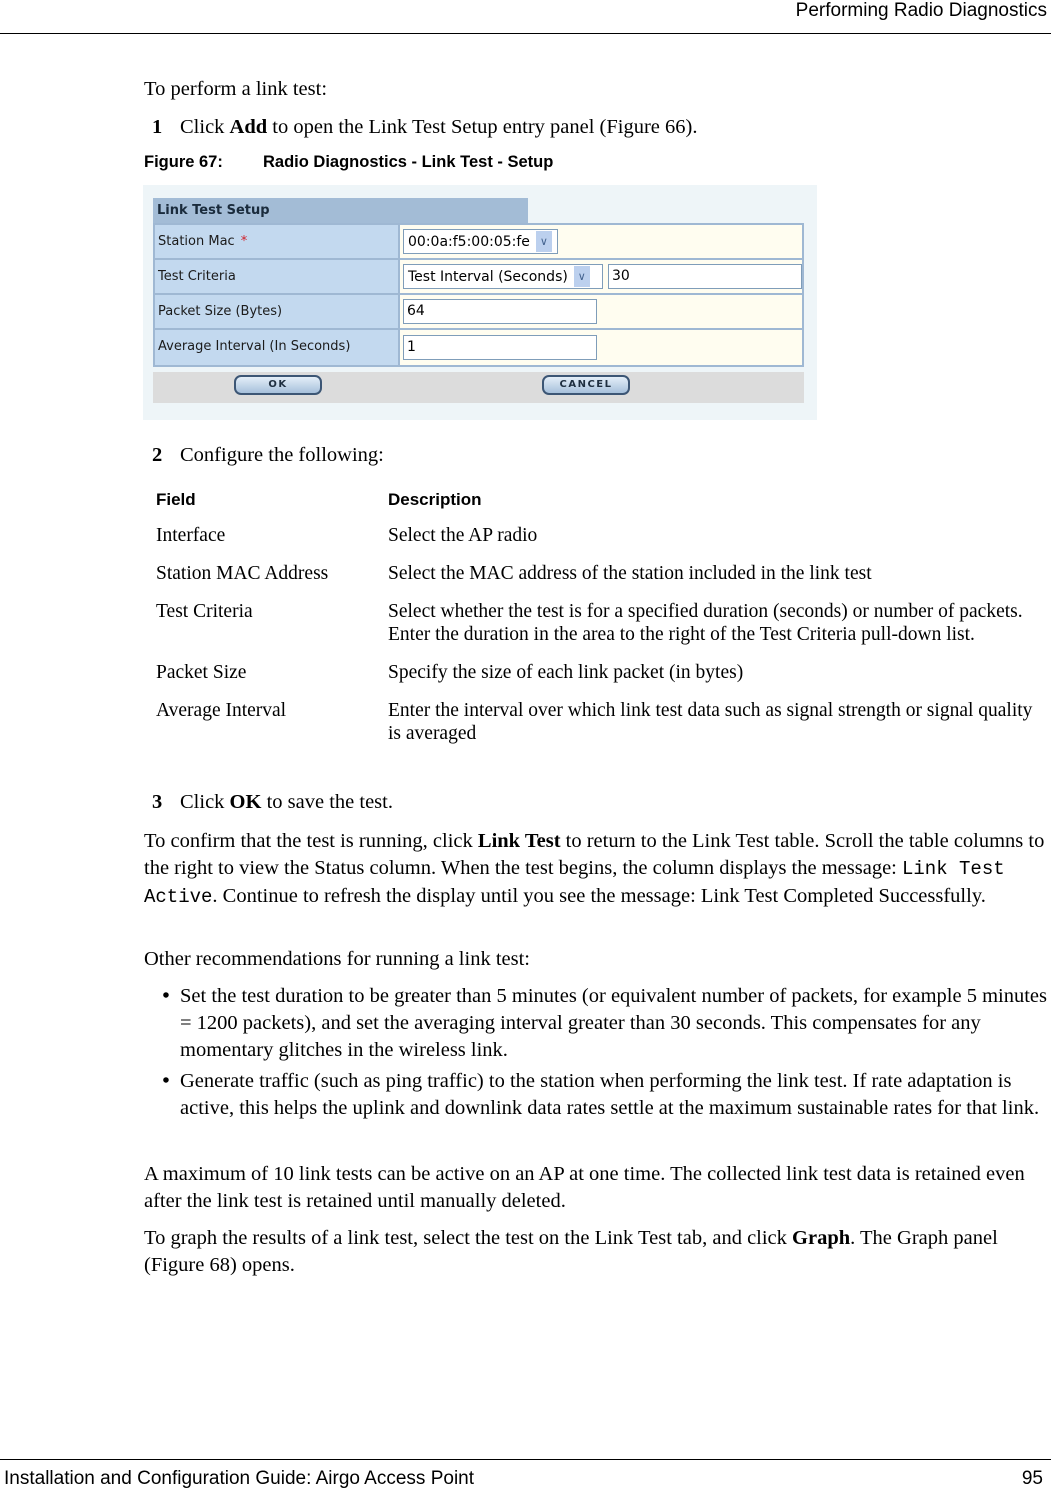 The width and height of the screenshot is (1051, 1492). Describe the element at coordinates (408, 162) in the screenshot. I see `figure-title: Radio Diagnostics - Link Test - Setup` at that location.